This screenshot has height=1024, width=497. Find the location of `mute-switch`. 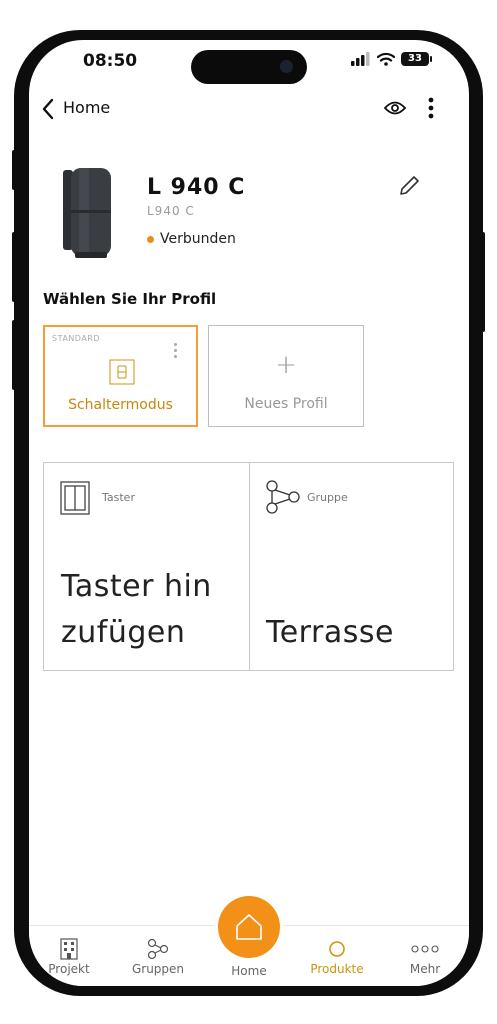

mute-switch is located at coordinates (14, 170).